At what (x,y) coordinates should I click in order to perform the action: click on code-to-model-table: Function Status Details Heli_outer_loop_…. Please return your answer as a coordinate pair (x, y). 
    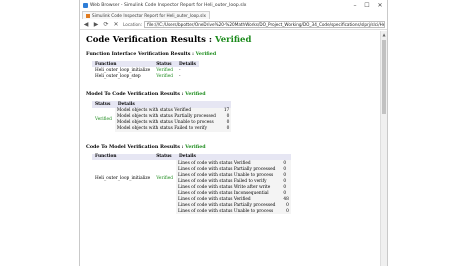
    Looking at the image, I should click on (191, 184).